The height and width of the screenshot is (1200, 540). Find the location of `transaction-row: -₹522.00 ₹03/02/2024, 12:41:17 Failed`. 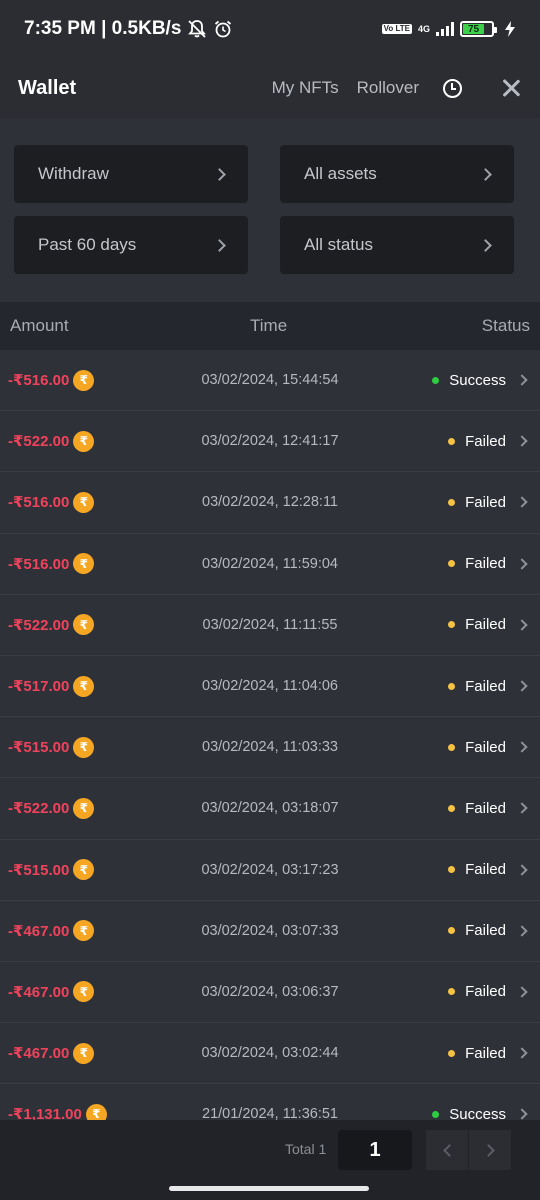

transaction-row: -₹522.00 ₹03/02/2024, 12:41:17 Failed is located at coordinates (270, 442).